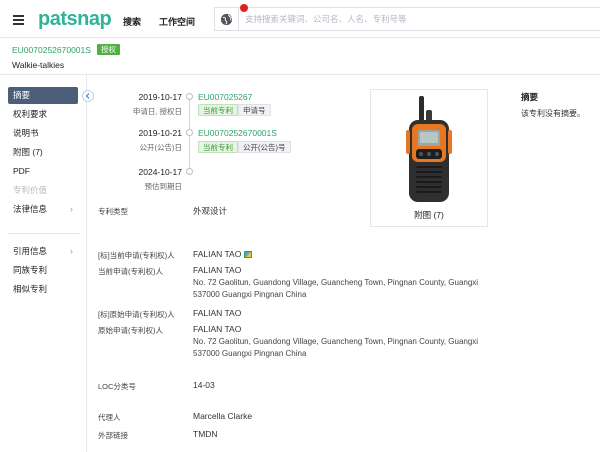 The image size is (600, 452). Describe the element at coordinates (227, 19) in the screenshot. I see `globe-icon` at that location.